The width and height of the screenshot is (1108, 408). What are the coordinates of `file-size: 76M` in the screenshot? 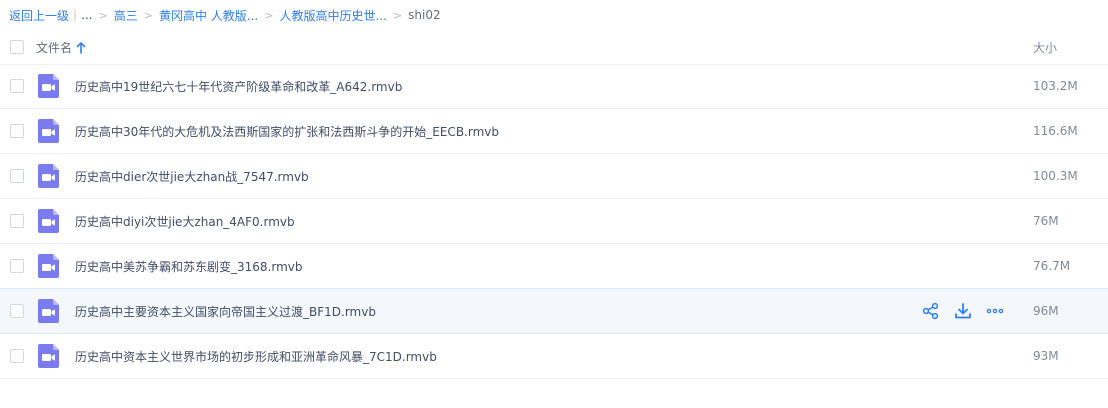 It's located at (1046, 221).